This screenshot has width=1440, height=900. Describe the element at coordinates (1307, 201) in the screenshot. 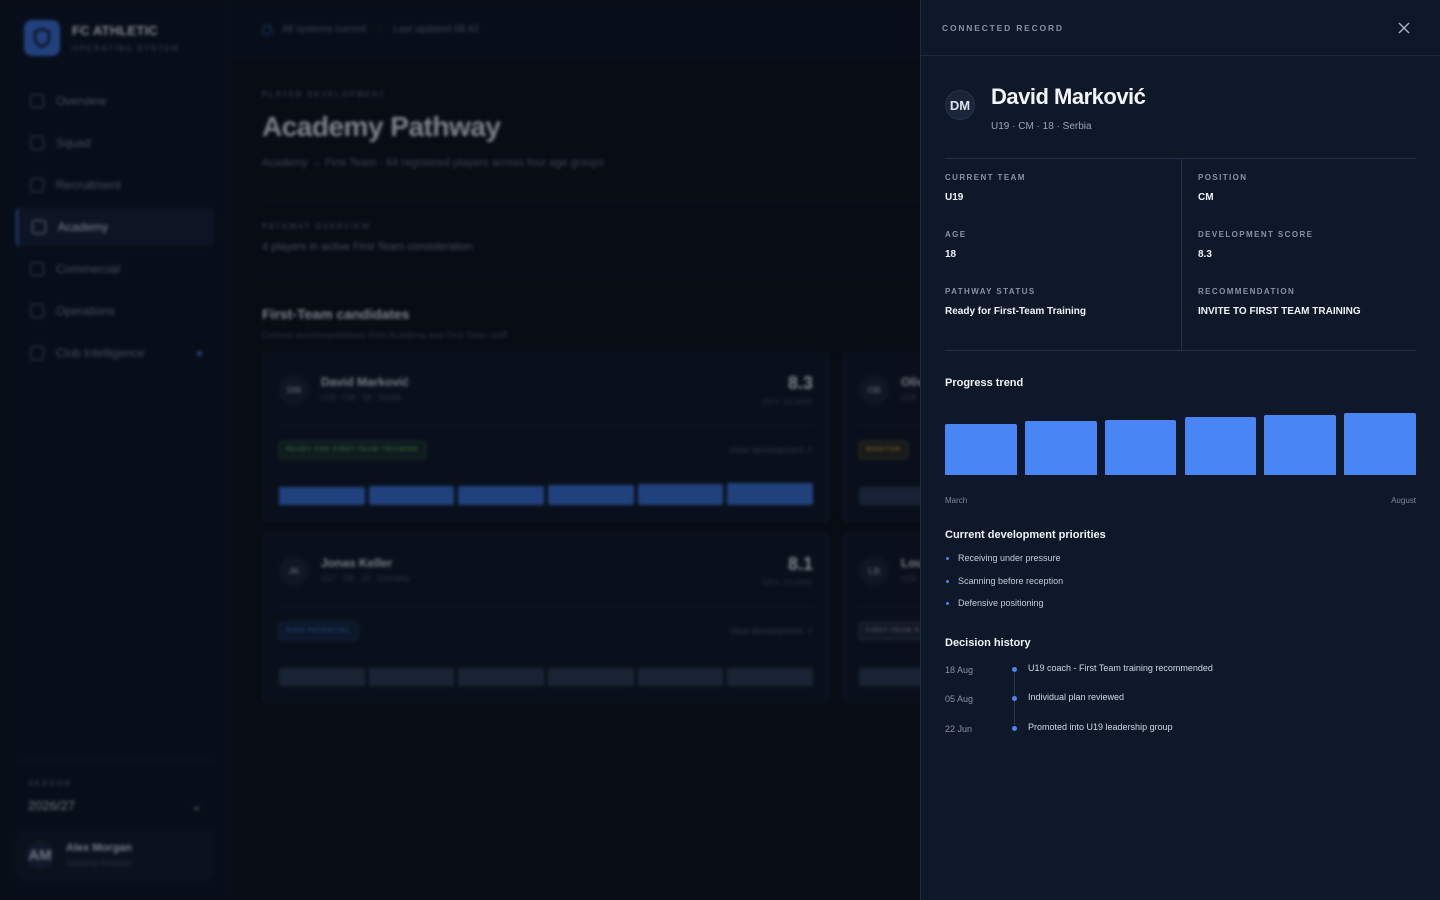

I see `stat-position: POSITION CM` at that location.